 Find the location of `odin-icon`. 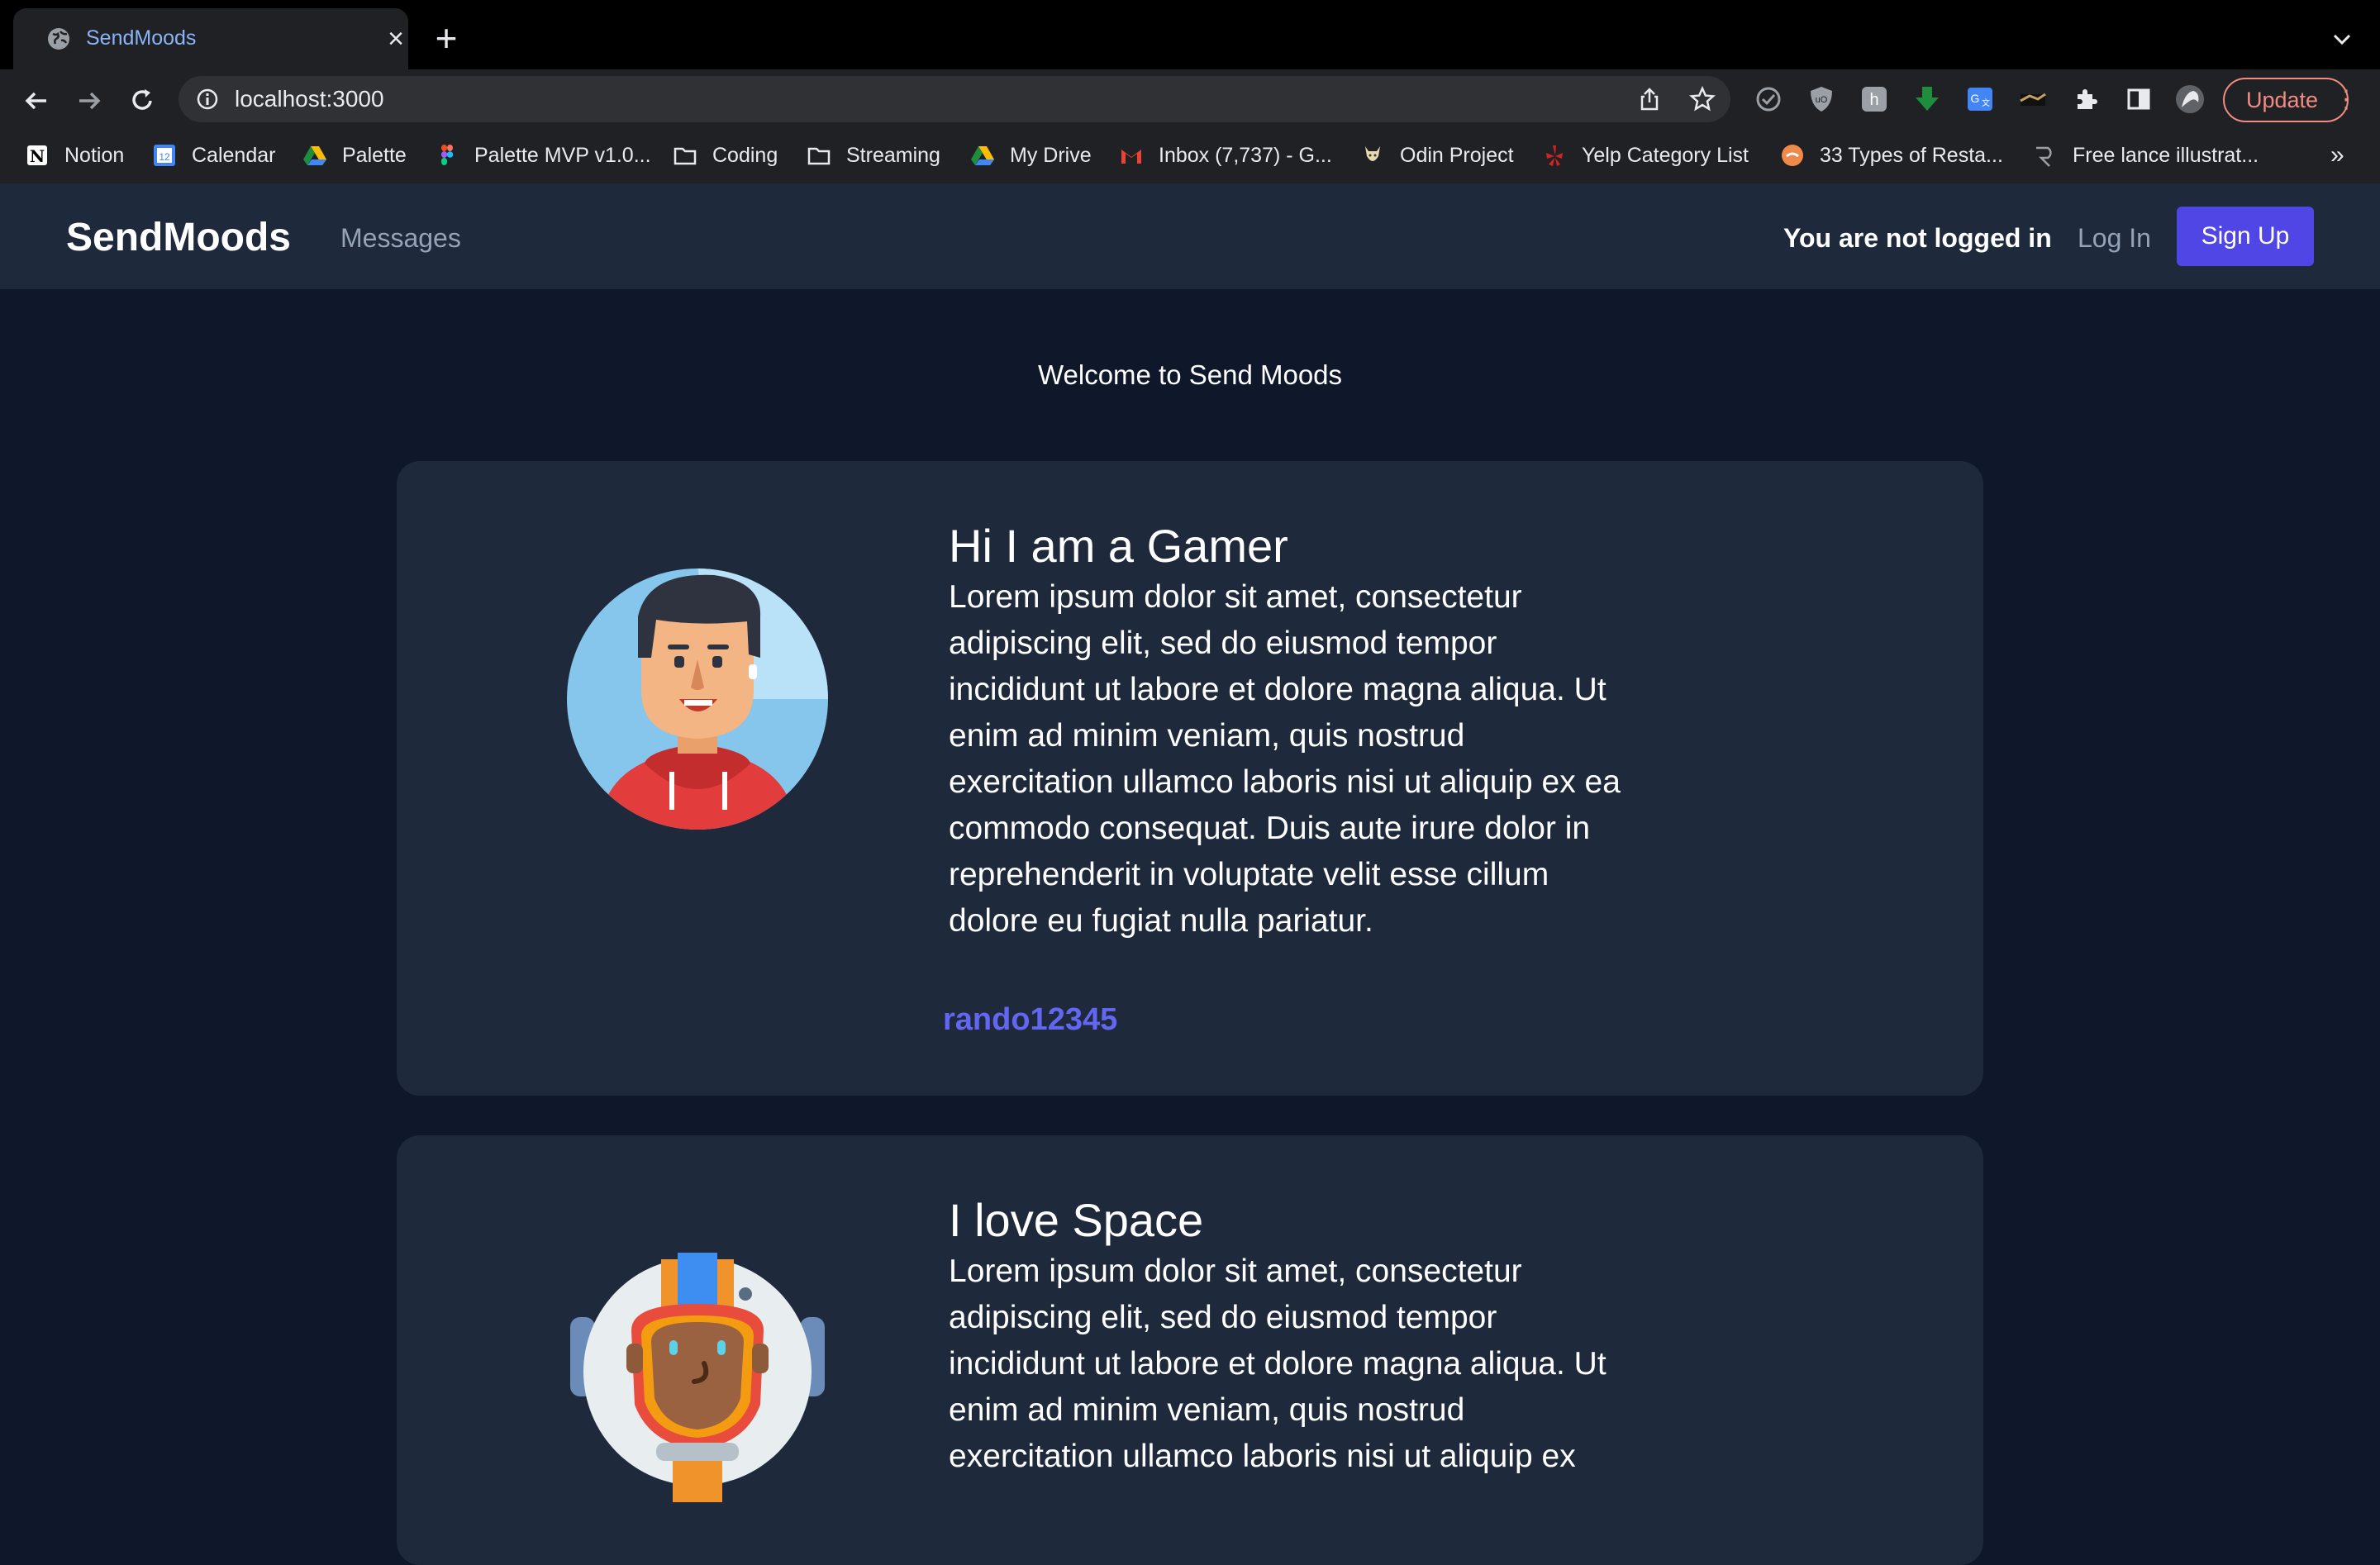

odin-icon is located at coordinates (1372, 153).